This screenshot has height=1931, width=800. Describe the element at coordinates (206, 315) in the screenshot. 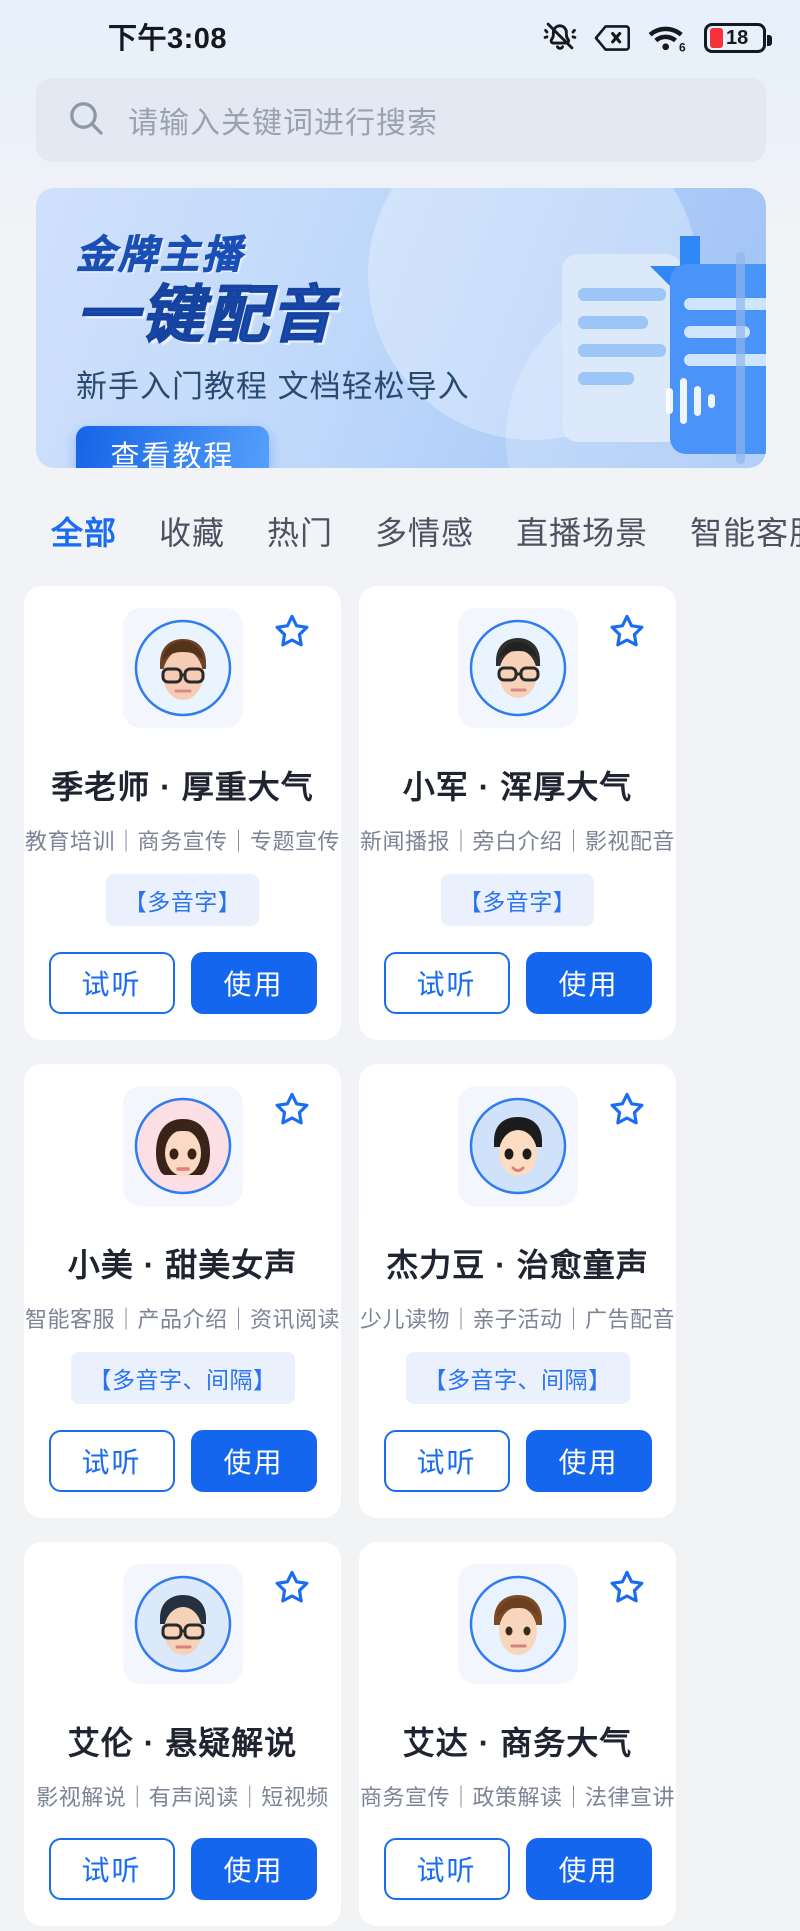

I see `banner-title-large: 一键配音` at that location.